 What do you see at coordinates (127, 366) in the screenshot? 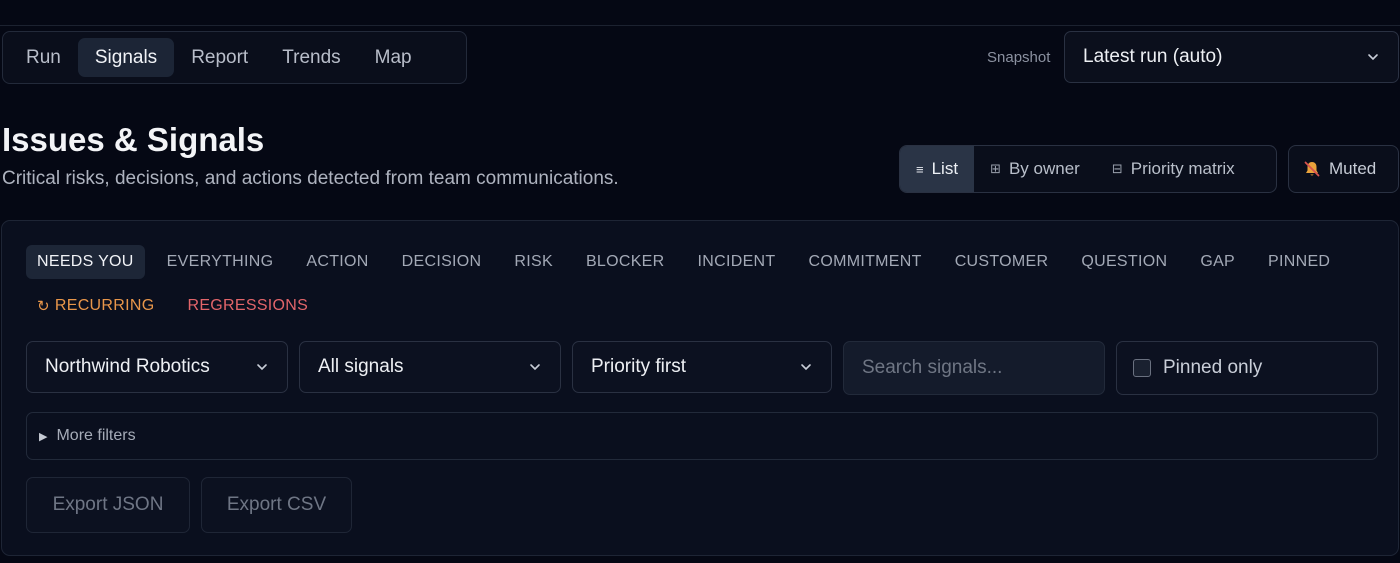
I see `org-select-value: Northwind Robotics` at bounding box center [127, 366].